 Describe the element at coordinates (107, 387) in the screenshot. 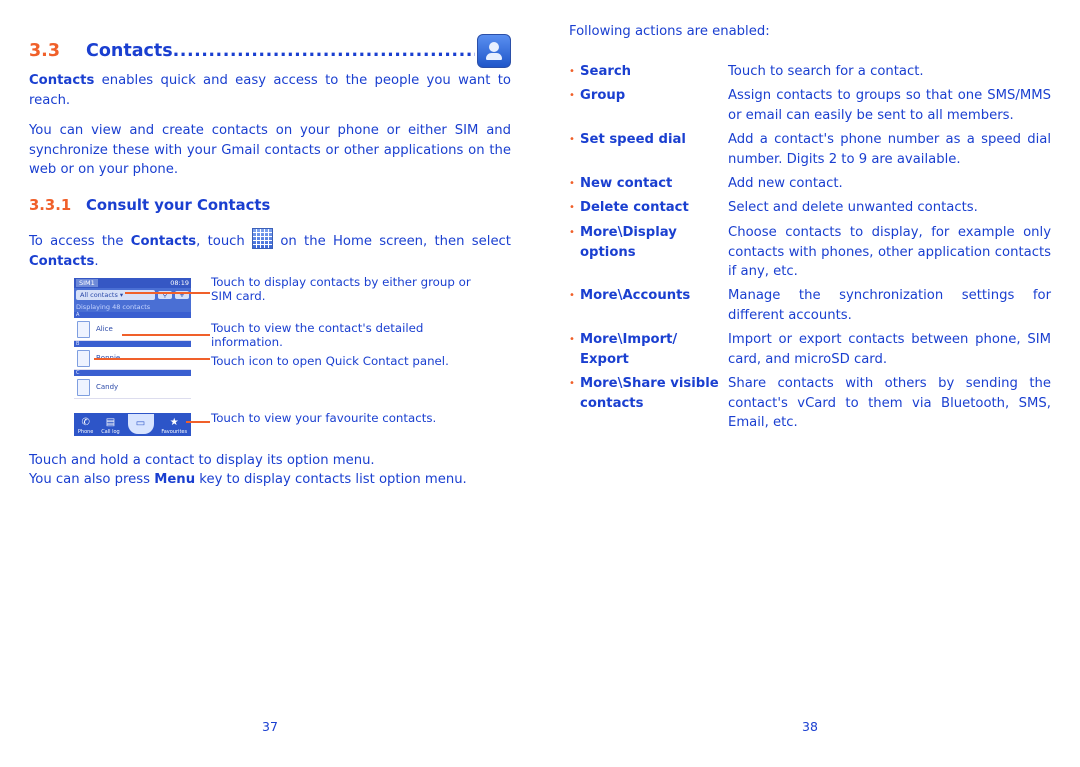

I see `contact-name: Candy` at that location.